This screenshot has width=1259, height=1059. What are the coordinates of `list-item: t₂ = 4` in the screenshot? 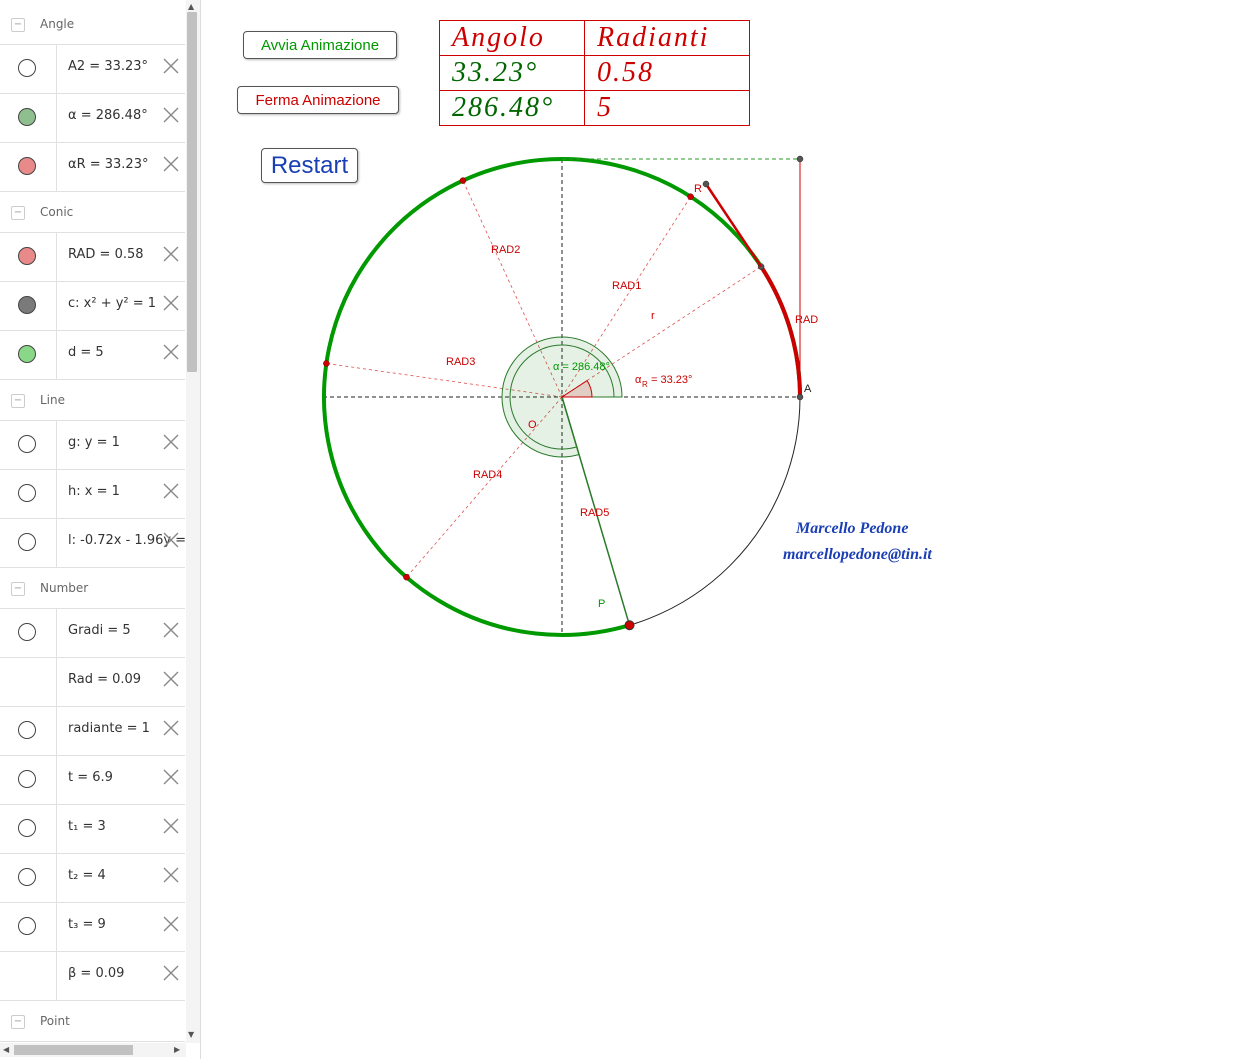 It's located at (92, 878).